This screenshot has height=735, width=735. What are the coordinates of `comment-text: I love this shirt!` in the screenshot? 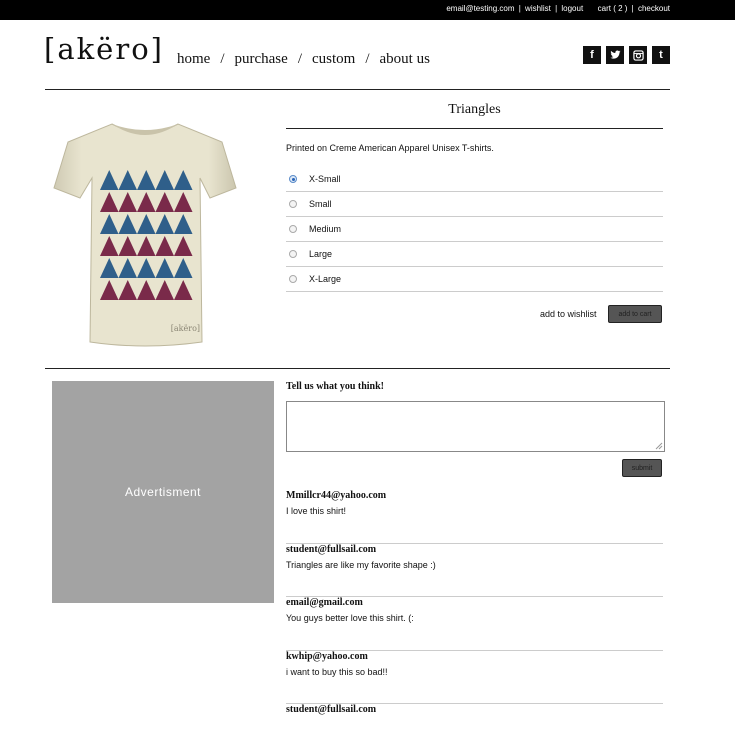 It's located at (316, 511).